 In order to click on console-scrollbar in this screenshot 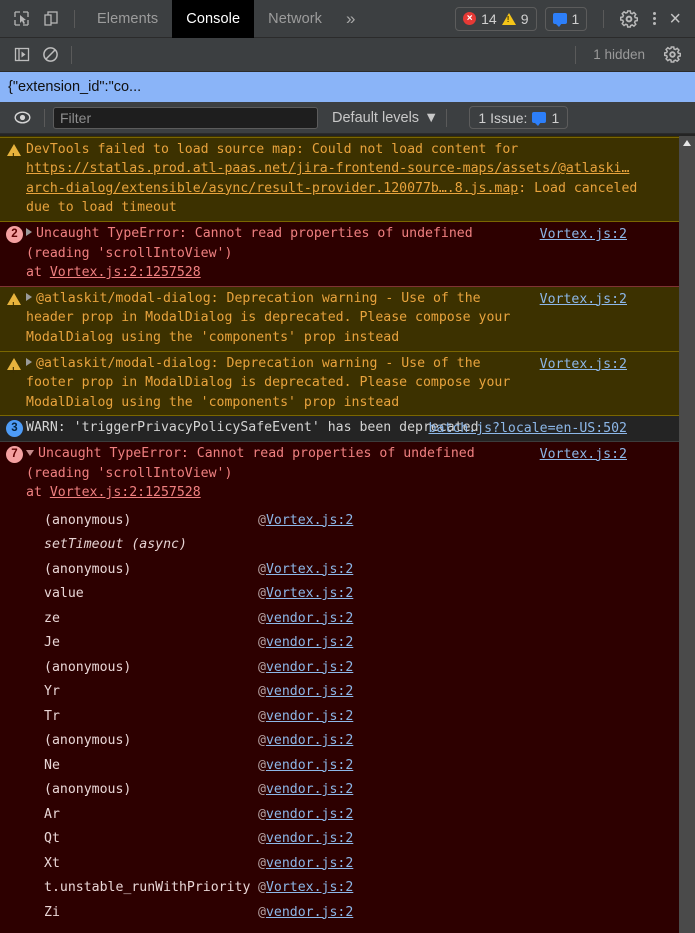, I will do `click(687, 534)`.